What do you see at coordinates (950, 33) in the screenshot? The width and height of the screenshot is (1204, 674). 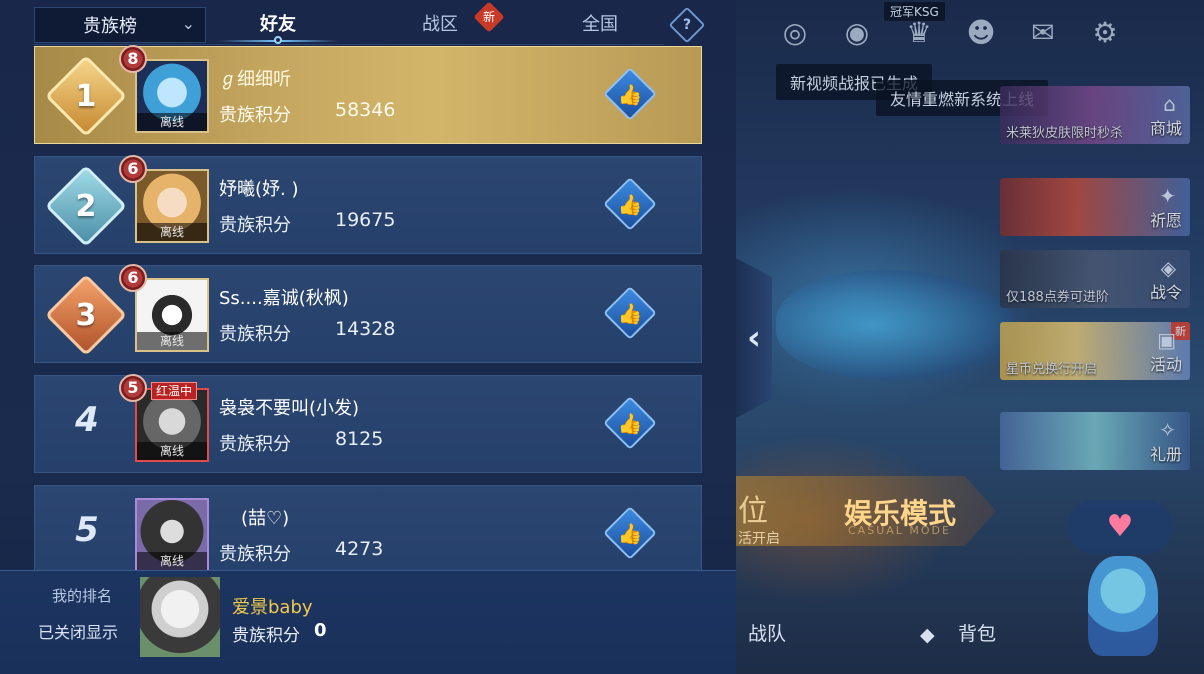 I see `lobby-top-icons: ◎ ◉ ♛ ☻ ✉ ⚙` at bounding box center [950, 33].